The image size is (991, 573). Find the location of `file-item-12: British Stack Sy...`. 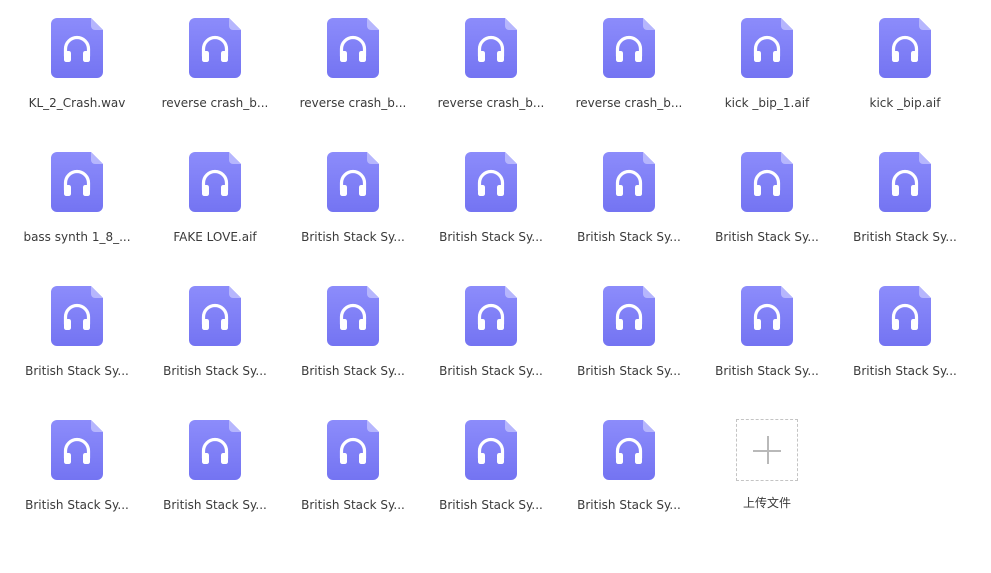

file-item-12: British Stack Sy... is located at coordinates (629, 219).